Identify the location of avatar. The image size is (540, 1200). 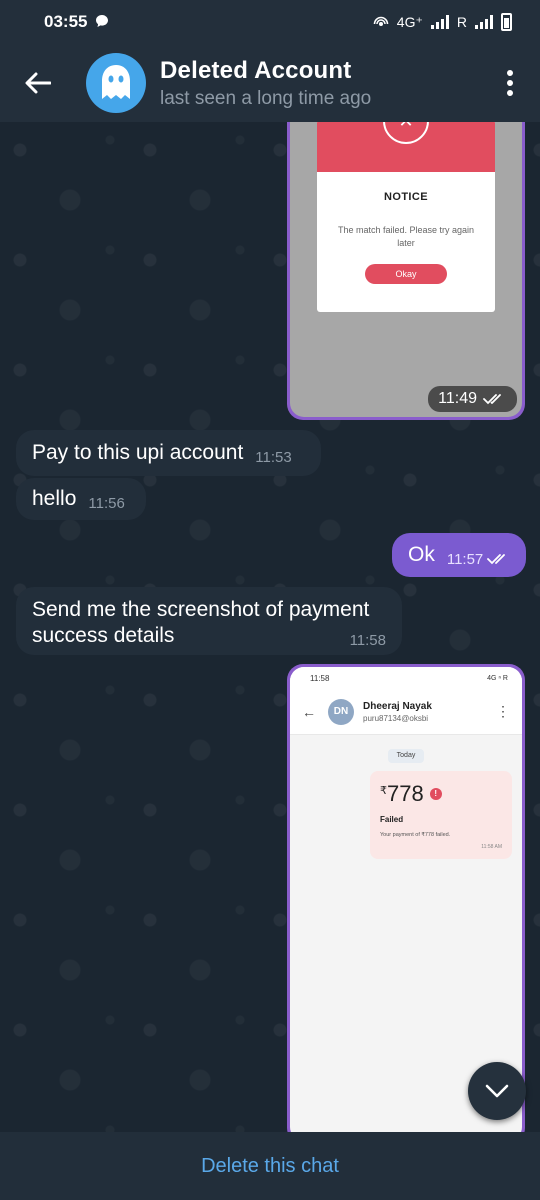
(116, 83).